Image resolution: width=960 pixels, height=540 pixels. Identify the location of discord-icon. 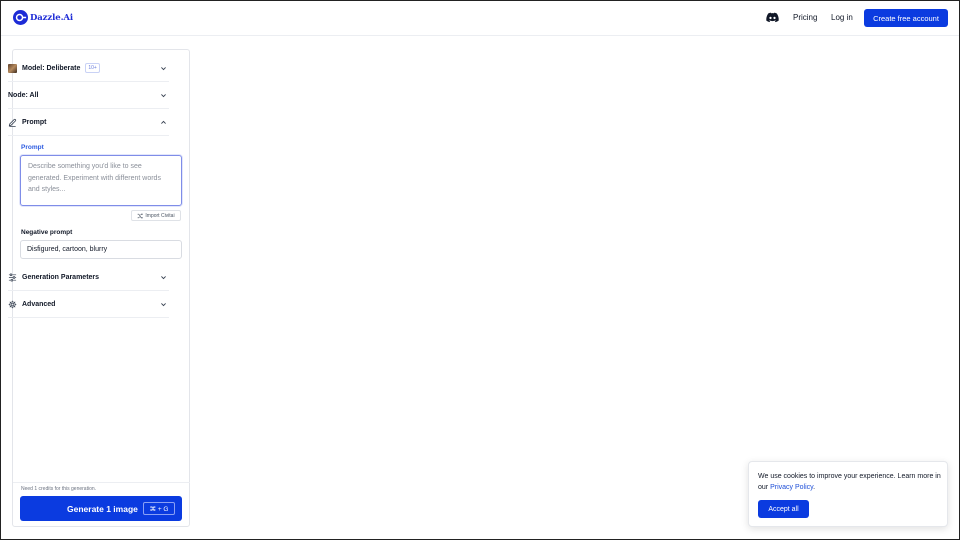
(772, 17).